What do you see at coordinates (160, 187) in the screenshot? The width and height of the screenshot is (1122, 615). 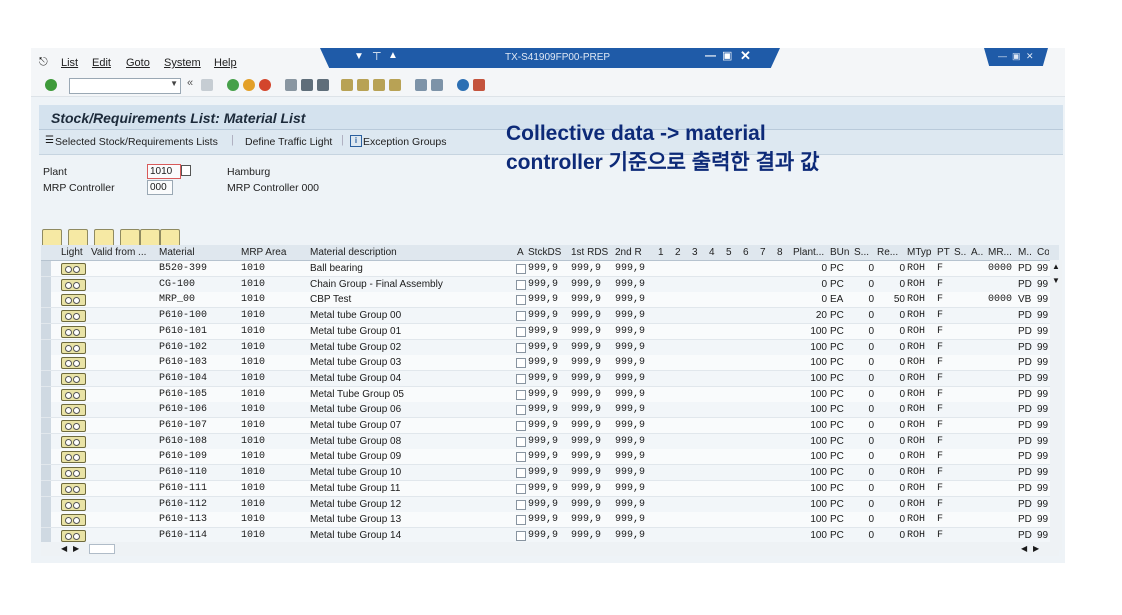 I see `mrp-controller-field: 000` at bounding box center [160, 187].